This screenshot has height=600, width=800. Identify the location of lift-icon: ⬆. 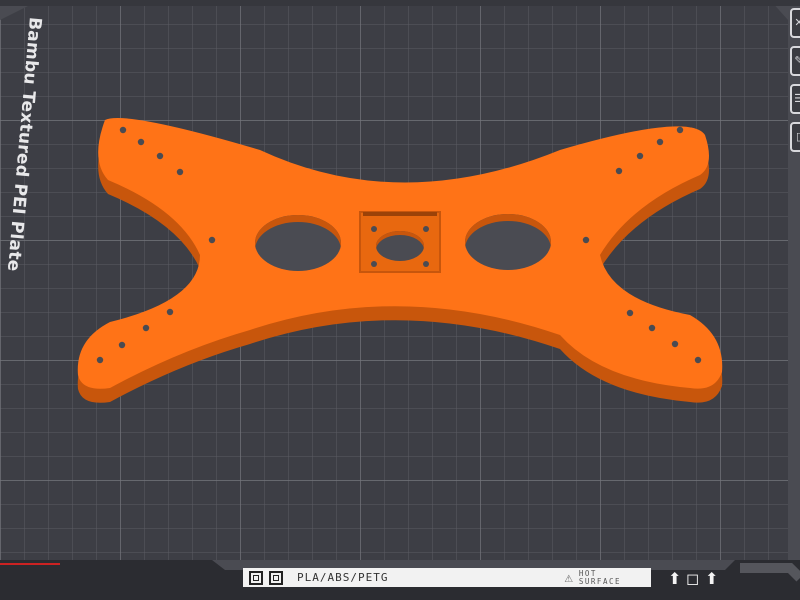
(711, 579).